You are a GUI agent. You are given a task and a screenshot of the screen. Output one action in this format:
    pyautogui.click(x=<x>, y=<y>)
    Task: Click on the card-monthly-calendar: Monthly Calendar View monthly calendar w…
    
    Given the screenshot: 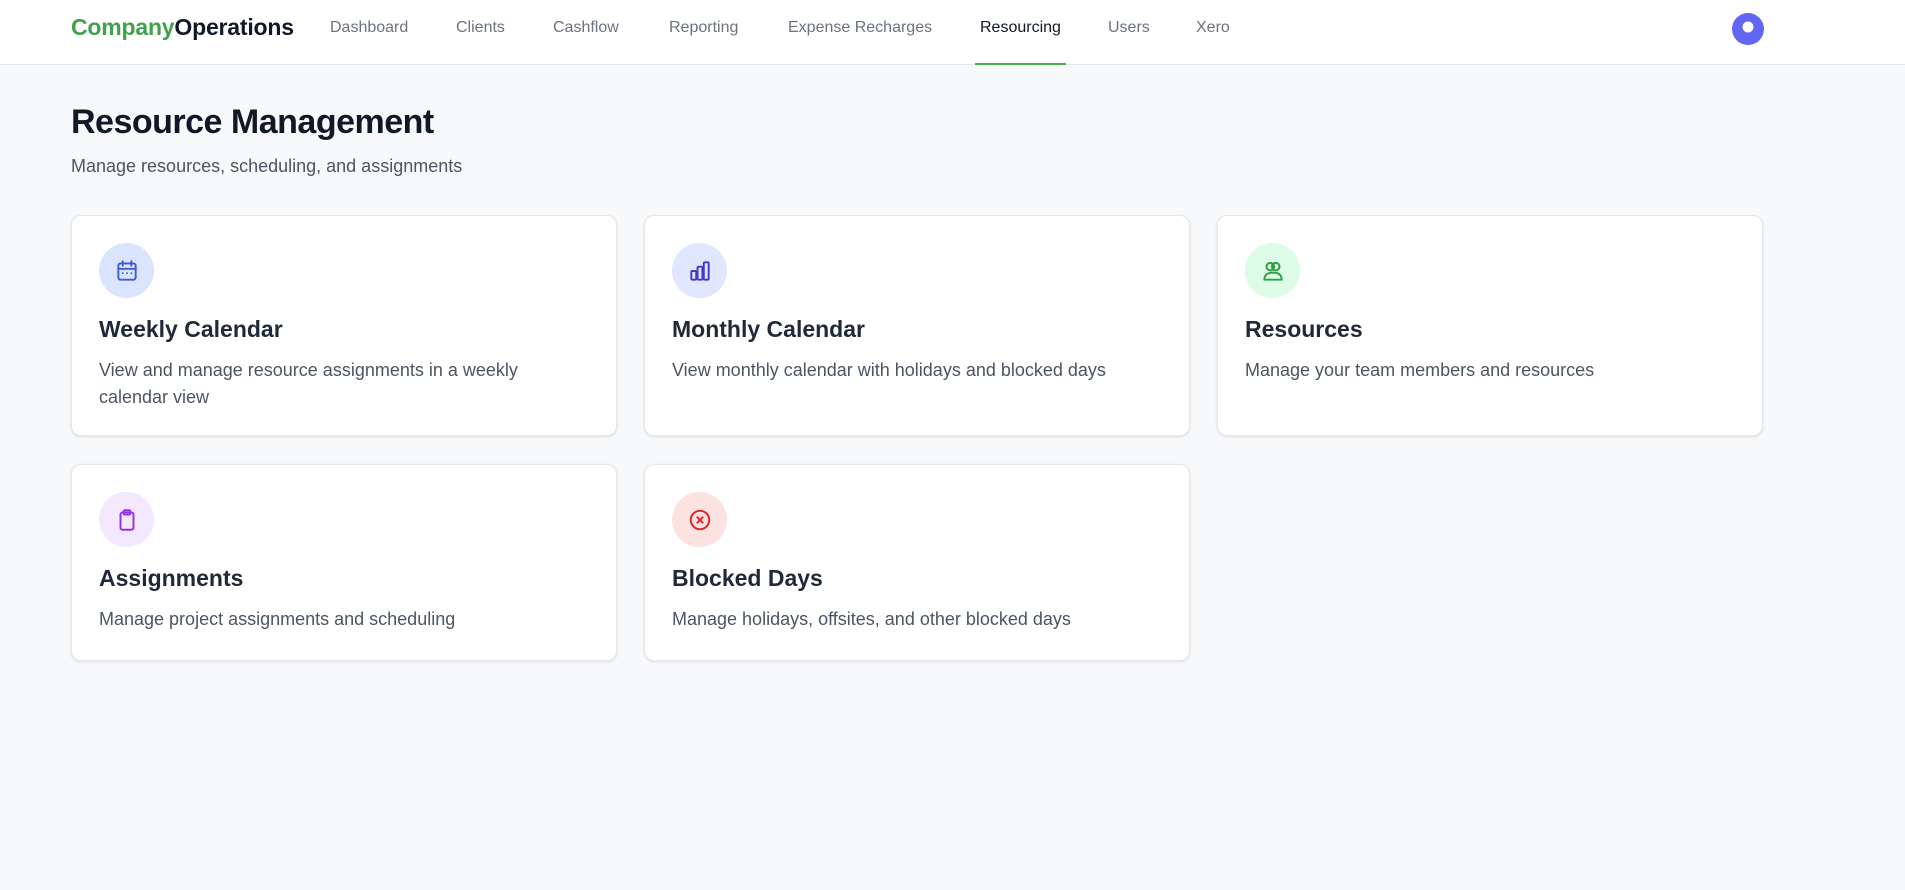 What is the action you would take?
    pyautogui.click(x=917, y=325)
    